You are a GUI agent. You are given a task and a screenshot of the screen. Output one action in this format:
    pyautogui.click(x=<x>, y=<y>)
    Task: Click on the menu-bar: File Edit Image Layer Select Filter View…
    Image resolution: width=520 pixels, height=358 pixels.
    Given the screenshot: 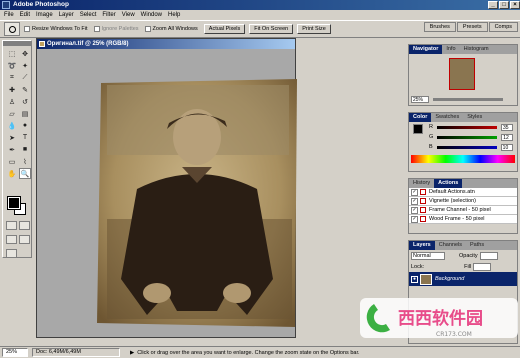 What is the action you would take?
    pyautogui.click(x=260, y=15)
    